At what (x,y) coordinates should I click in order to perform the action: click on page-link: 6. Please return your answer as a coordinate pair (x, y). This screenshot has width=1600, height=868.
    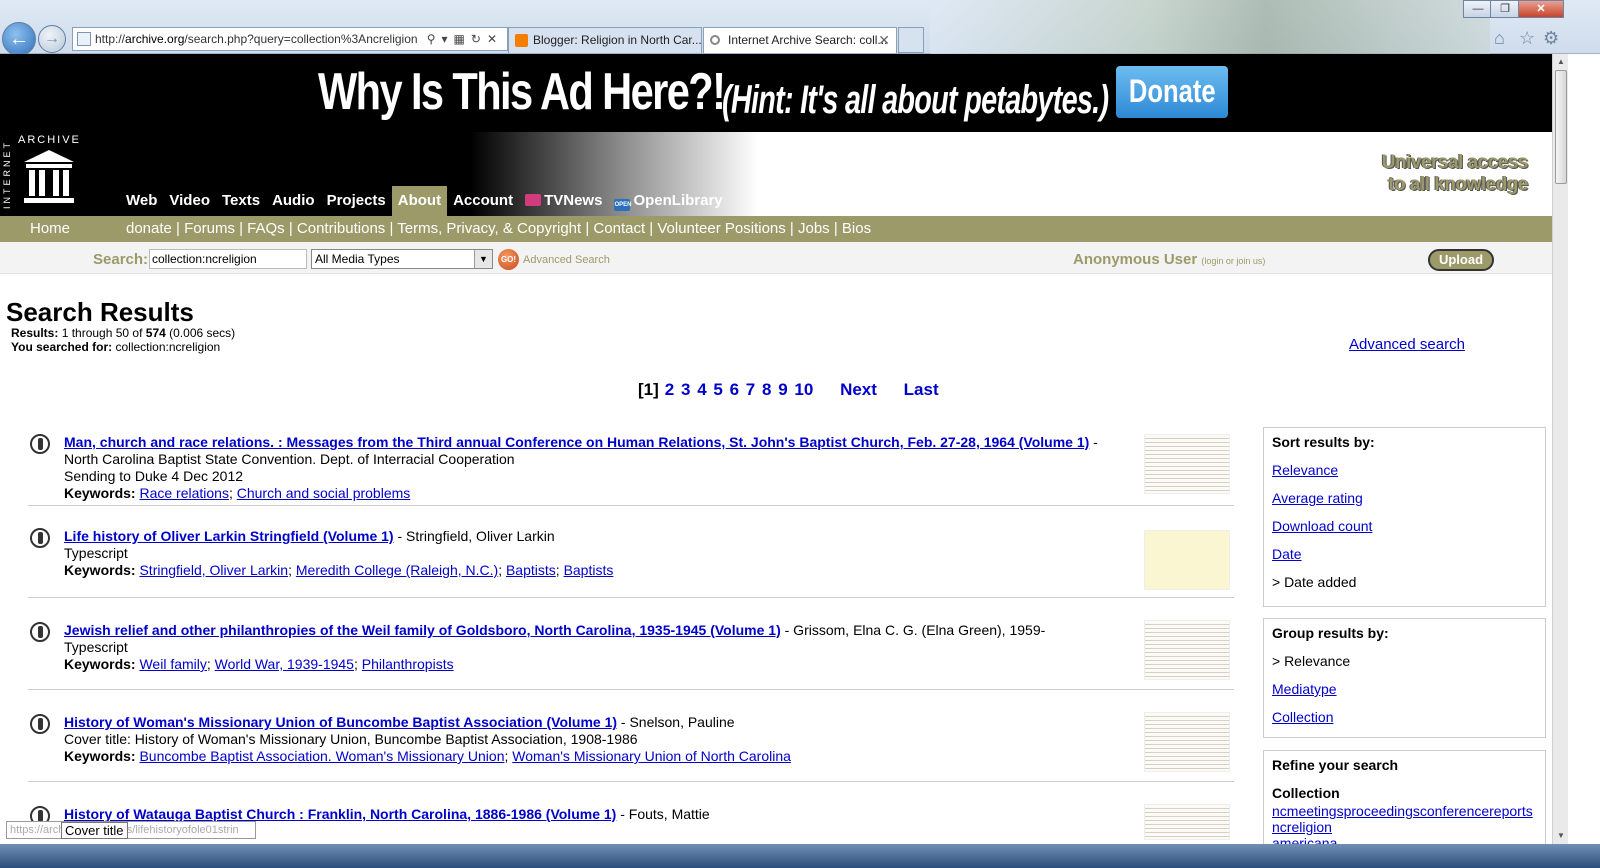
    Looking at the image, I should click on (734, 389).